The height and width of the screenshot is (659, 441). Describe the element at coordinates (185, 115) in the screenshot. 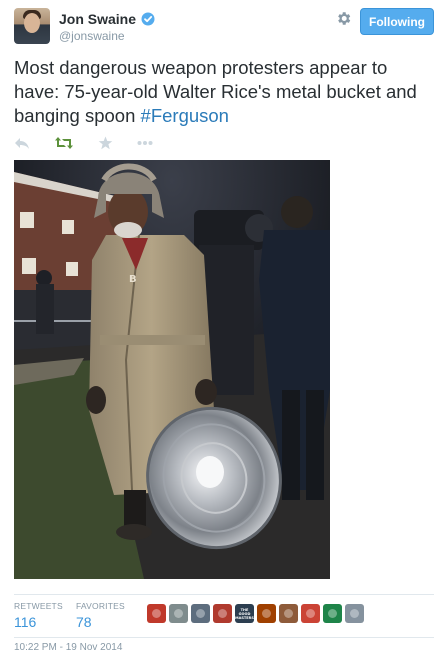

I see `hashtag-link: #Ferguson` at that location.